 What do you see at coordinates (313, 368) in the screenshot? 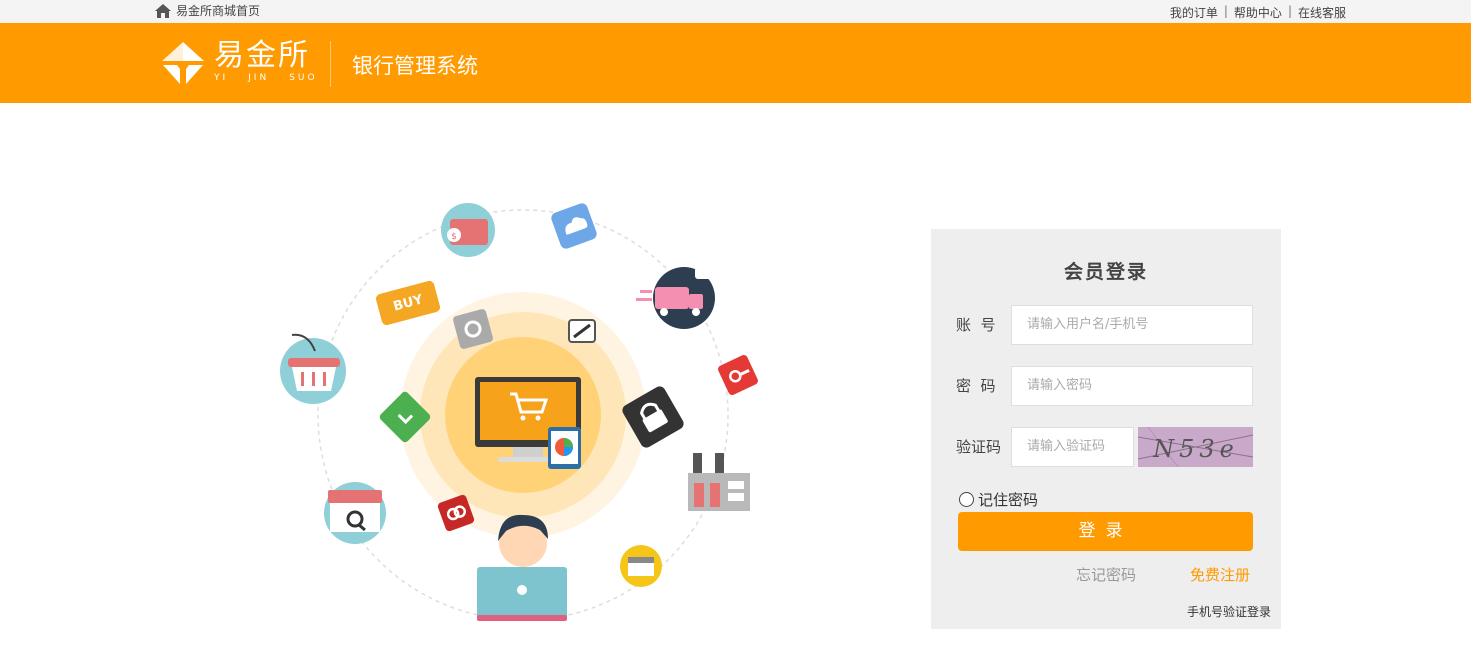
I see `basket-icon` at bounding box center [313, 368].